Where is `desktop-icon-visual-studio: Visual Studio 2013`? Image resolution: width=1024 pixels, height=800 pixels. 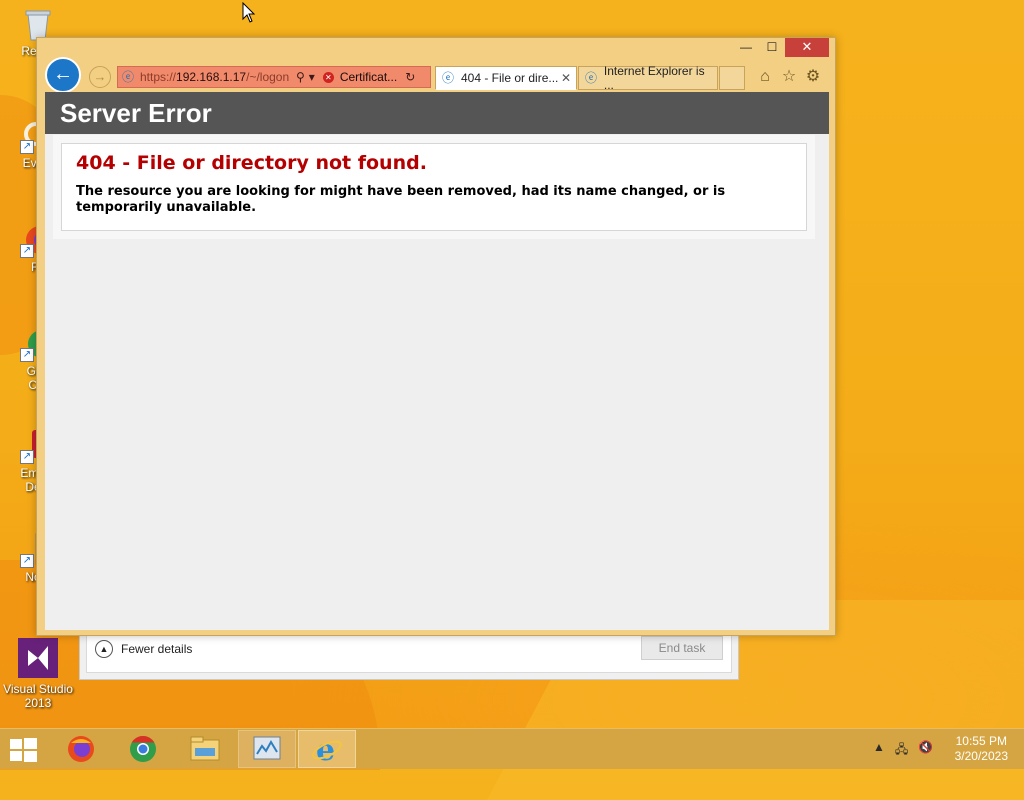
desktop-icon-visual-studio: Visual Studio 2013 is located at coordinates (38, 673).